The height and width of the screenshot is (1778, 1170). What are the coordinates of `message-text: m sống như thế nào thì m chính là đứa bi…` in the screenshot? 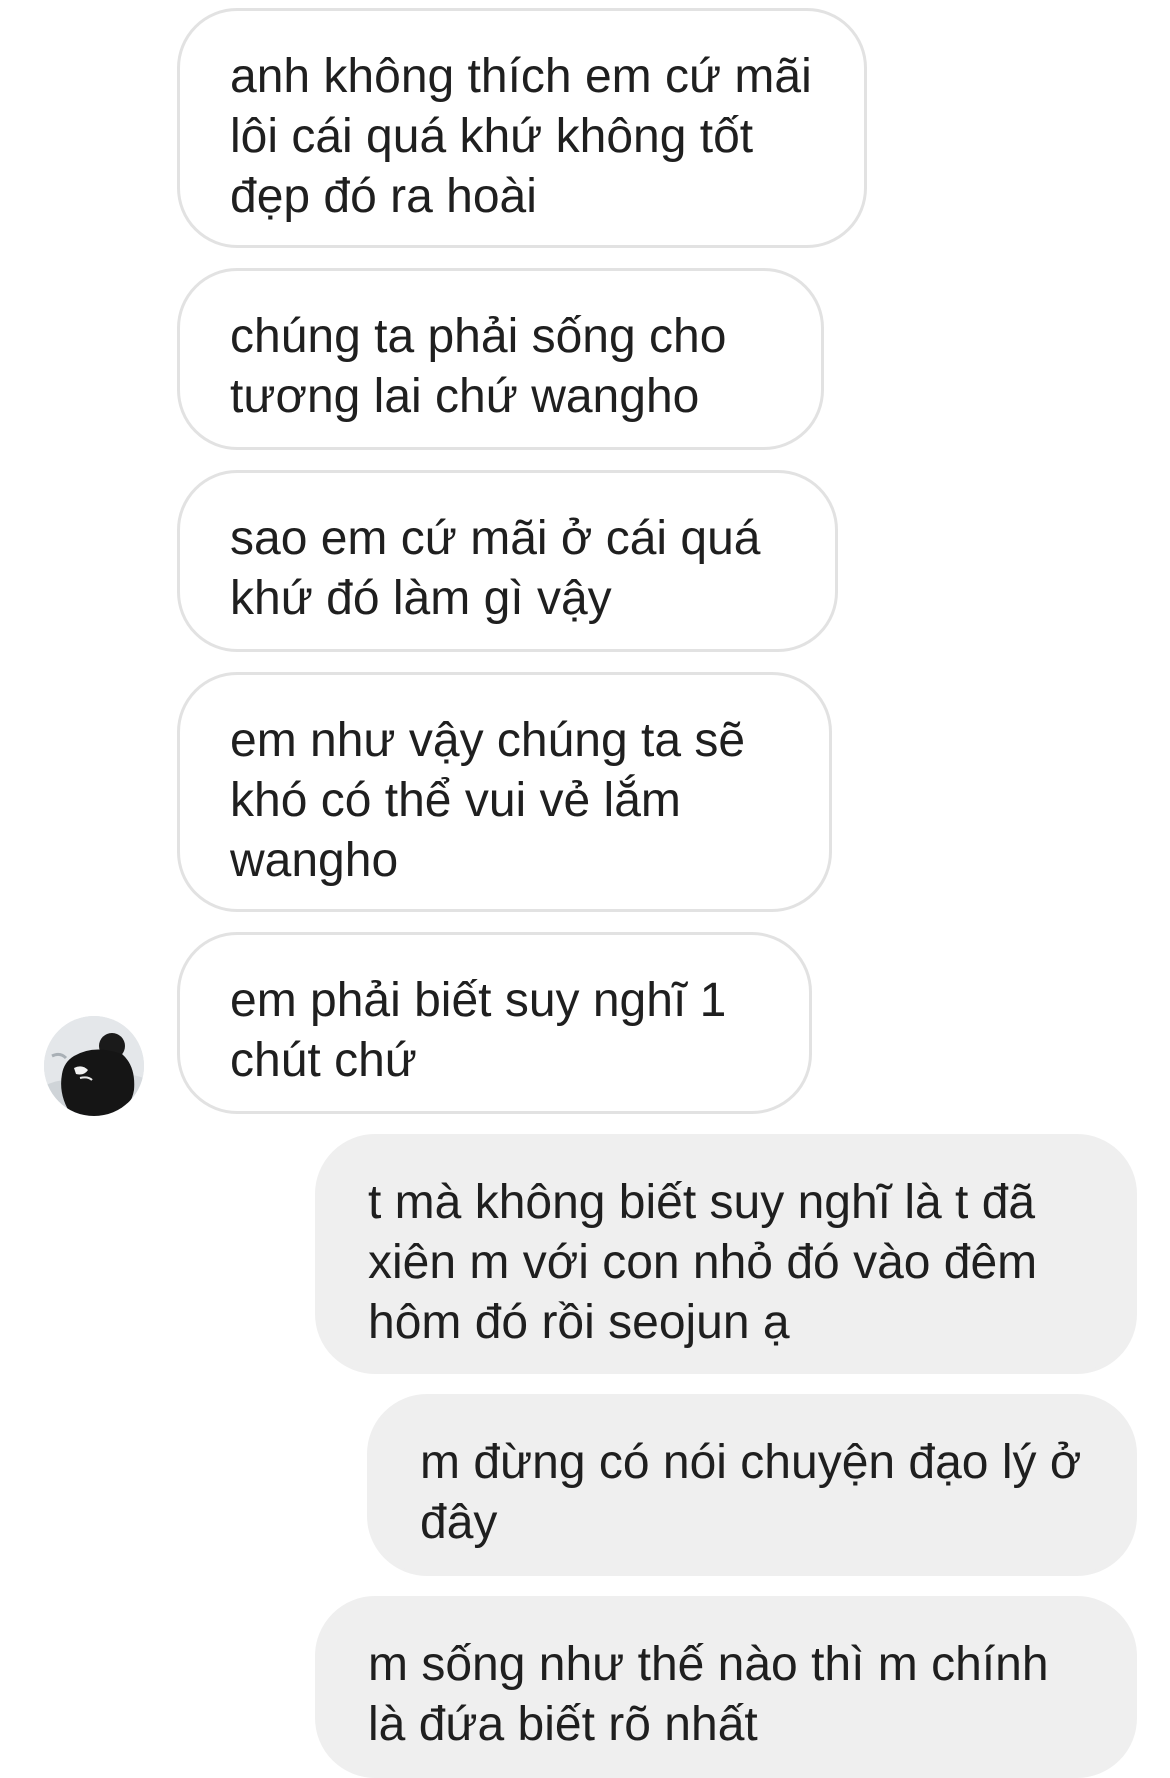 It's located at (708, 1694).